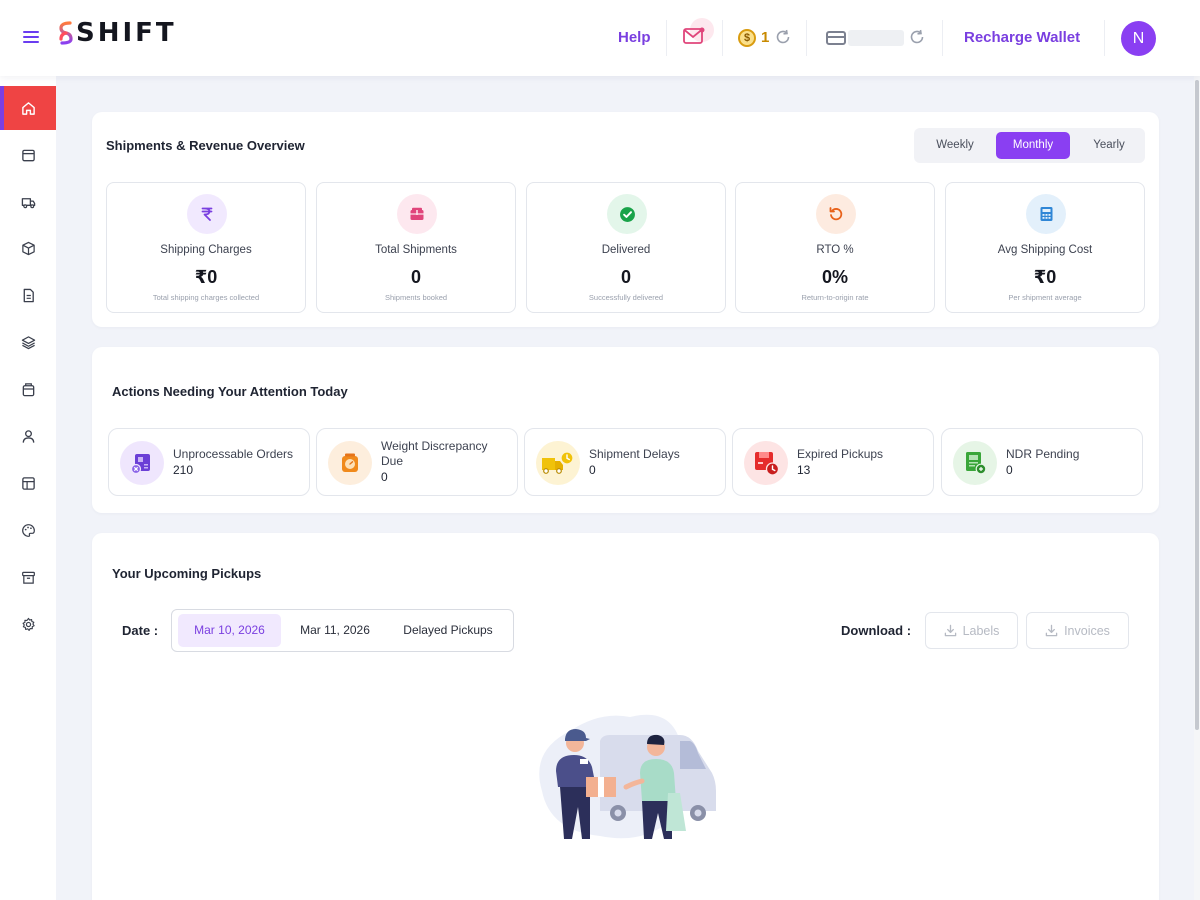 This screenshot has width=1200, height=900. Describe the element at coordinates (1033, 145) in the screenshot. I see `period-monthly-button: Monthly` at that location.